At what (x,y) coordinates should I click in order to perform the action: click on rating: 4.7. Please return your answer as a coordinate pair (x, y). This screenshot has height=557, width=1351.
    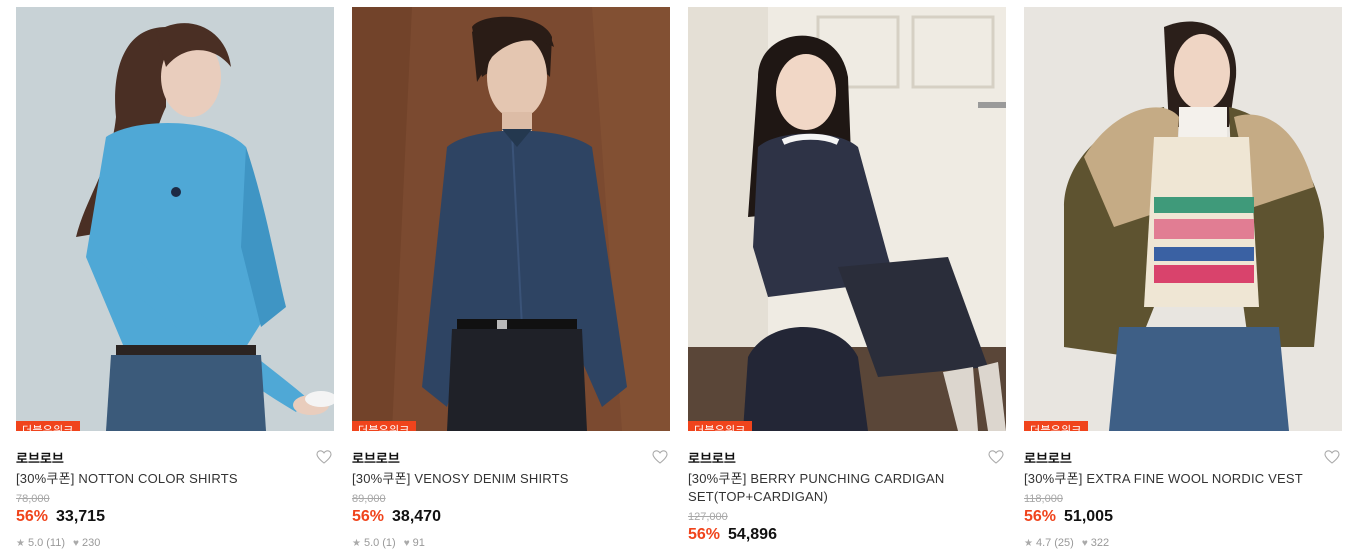
    Looking at the image, I should click on (1043, 543).